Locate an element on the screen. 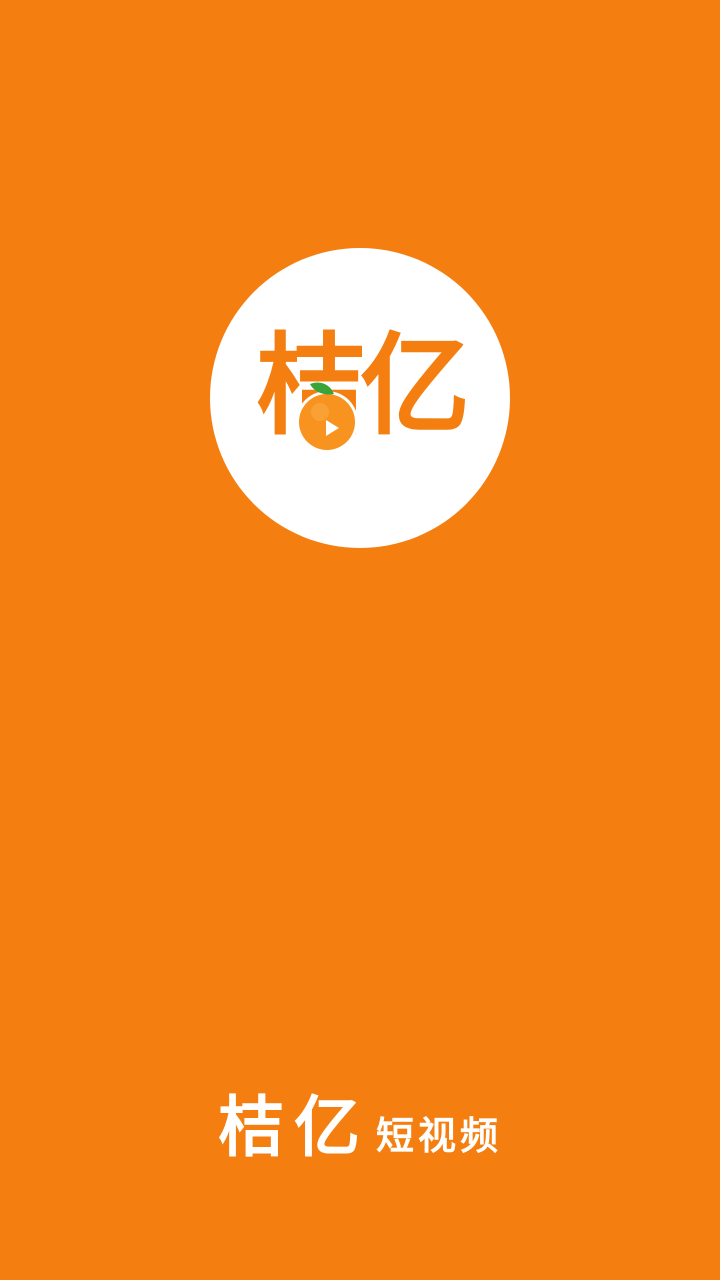 Image resolution: width=720 pixels, height=1280 pixels. brand-footer: 桔亿 短视频 is located at coordinates (360, 1128).